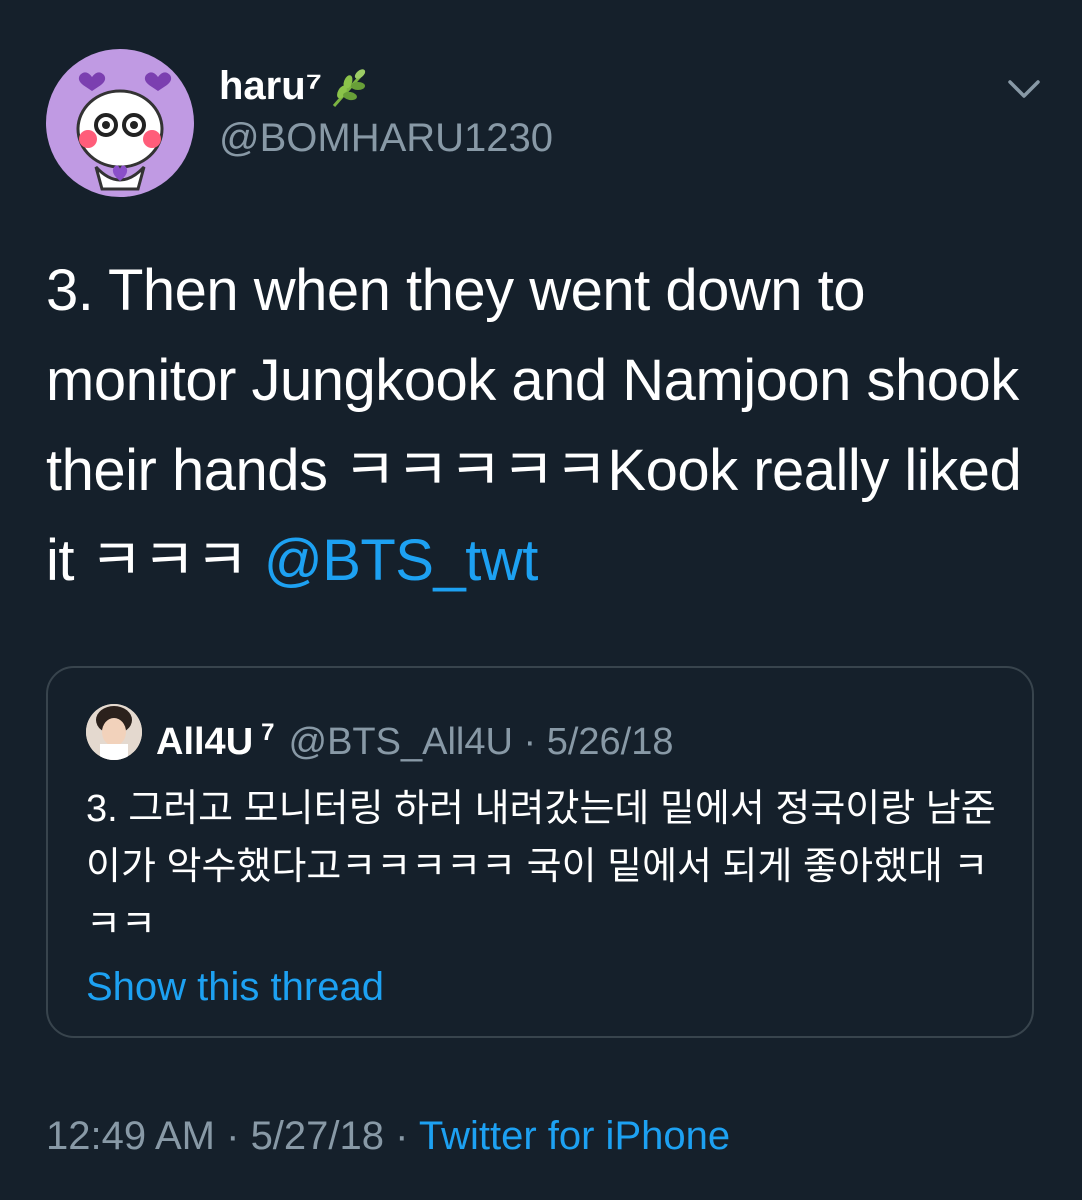  I want to click on quote-author-avatar, so click(114, 732).